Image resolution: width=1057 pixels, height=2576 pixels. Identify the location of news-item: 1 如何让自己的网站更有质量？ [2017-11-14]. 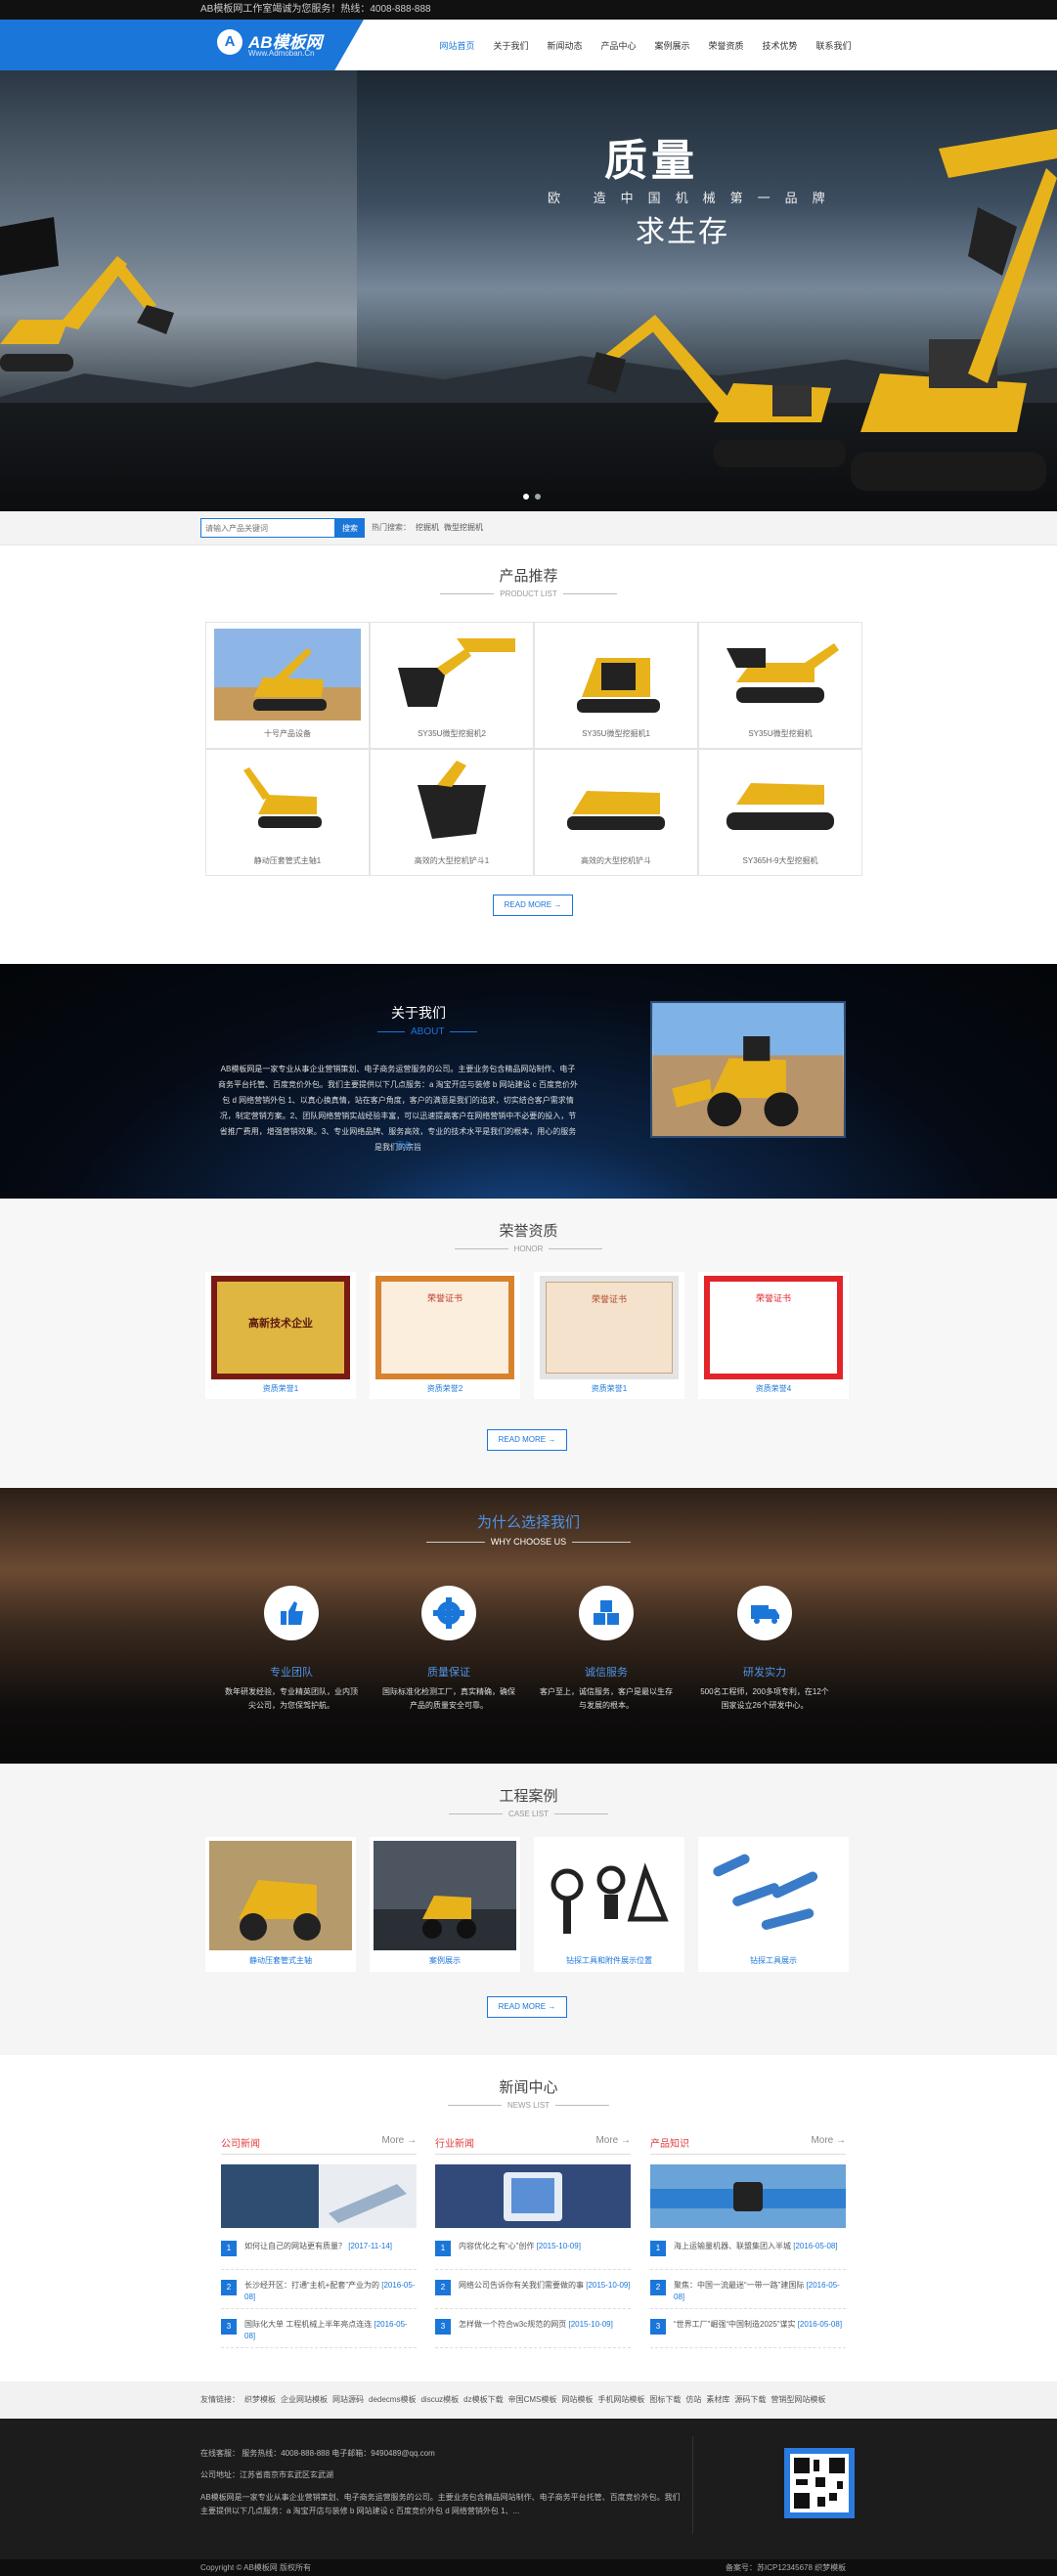
(319, 2255).